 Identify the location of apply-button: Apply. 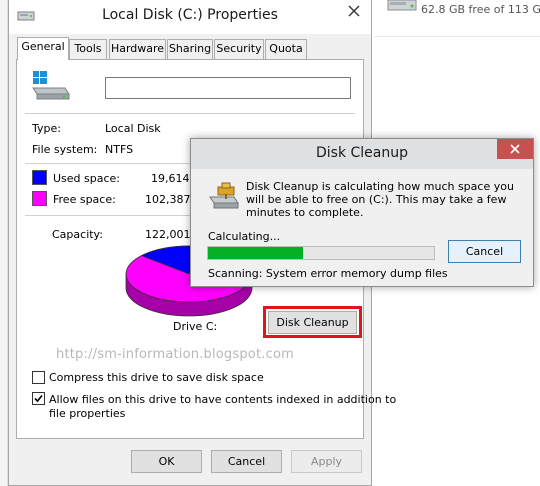
(326, 461).